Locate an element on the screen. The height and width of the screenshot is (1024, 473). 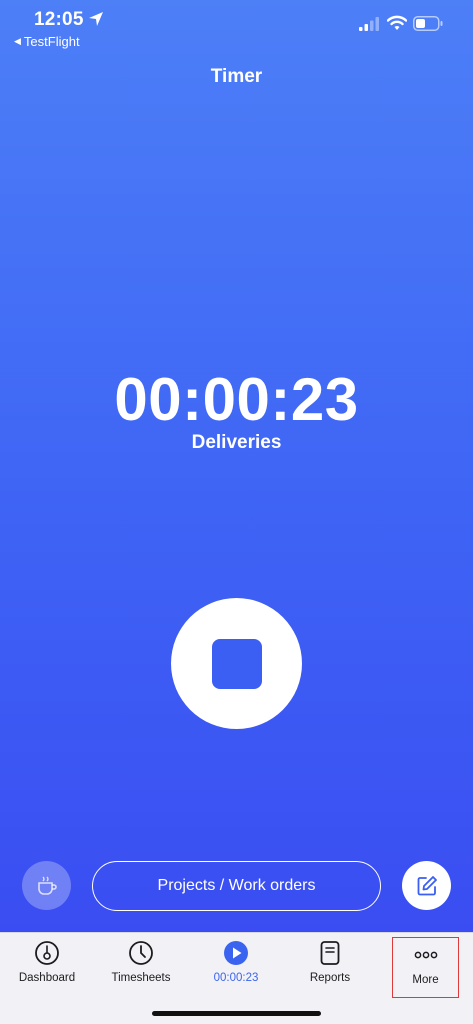
back-app-label: TestFlight is located at coordinates (51, 41).